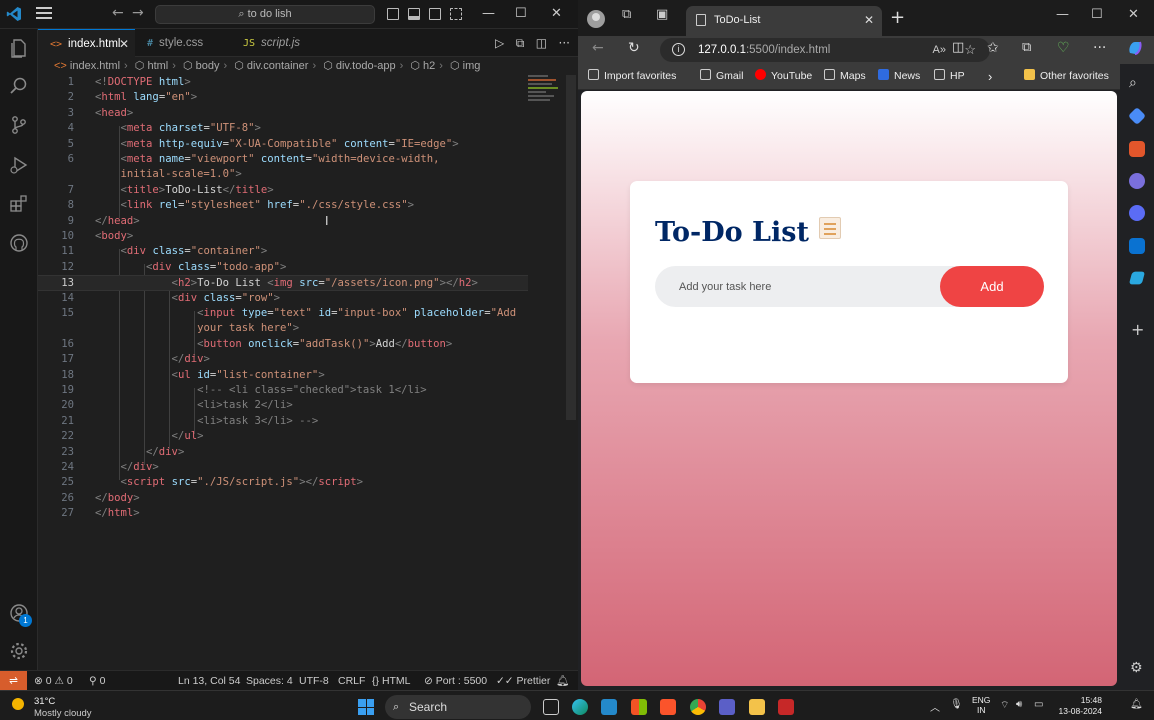 The image size is (1154, 720). What do you see at coordinates (784, 21) in the screenshot?
I see `browser-tab: ToDo-List ✕` at bounding box center [784, 21].